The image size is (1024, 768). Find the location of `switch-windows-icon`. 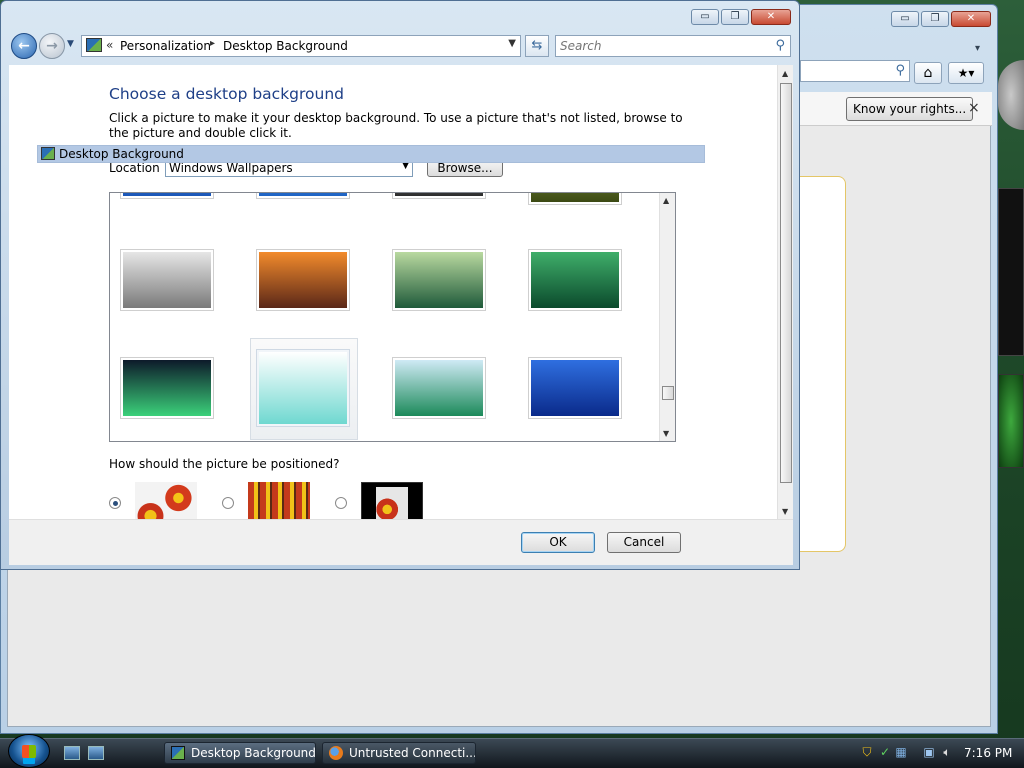

switch-windows-icon is located at coordinates (96, 753).